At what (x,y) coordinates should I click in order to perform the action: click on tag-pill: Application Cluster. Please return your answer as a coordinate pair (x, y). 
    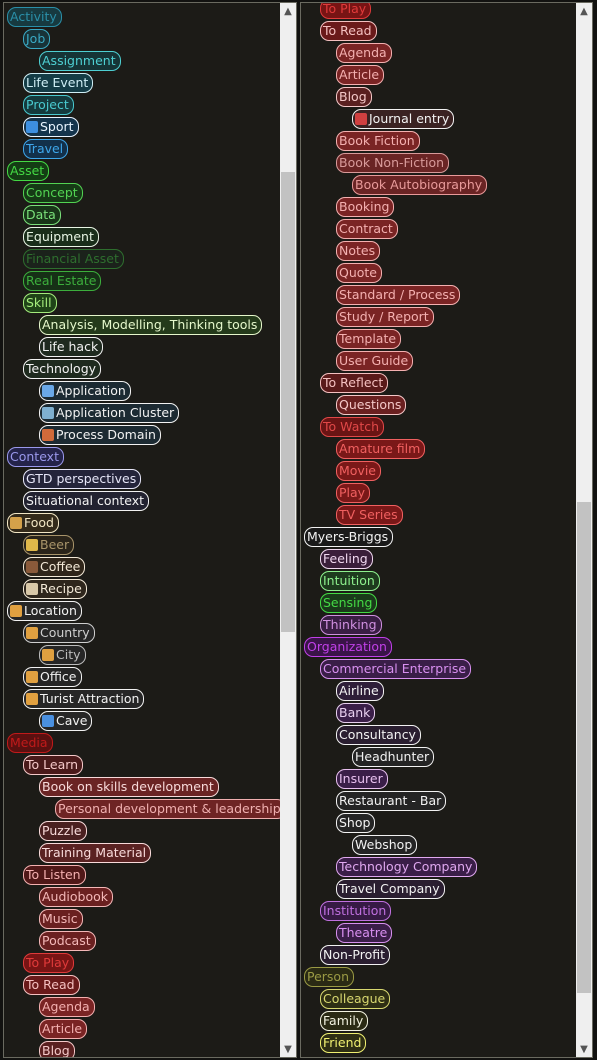
    Looking at the image, I should click on (109, 413).